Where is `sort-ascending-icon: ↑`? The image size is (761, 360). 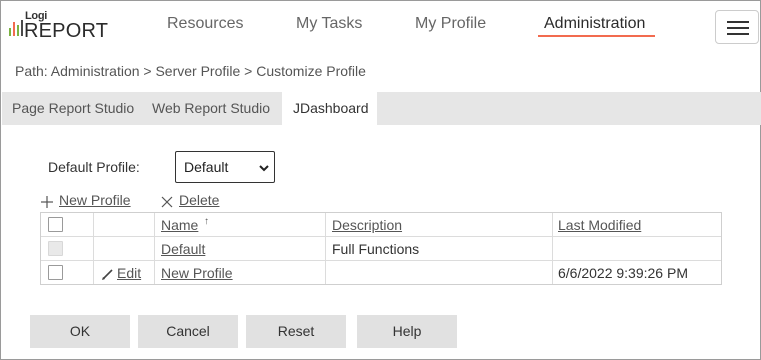
sort-ascending-icon: ↑ is located at coordinates (206, 221).